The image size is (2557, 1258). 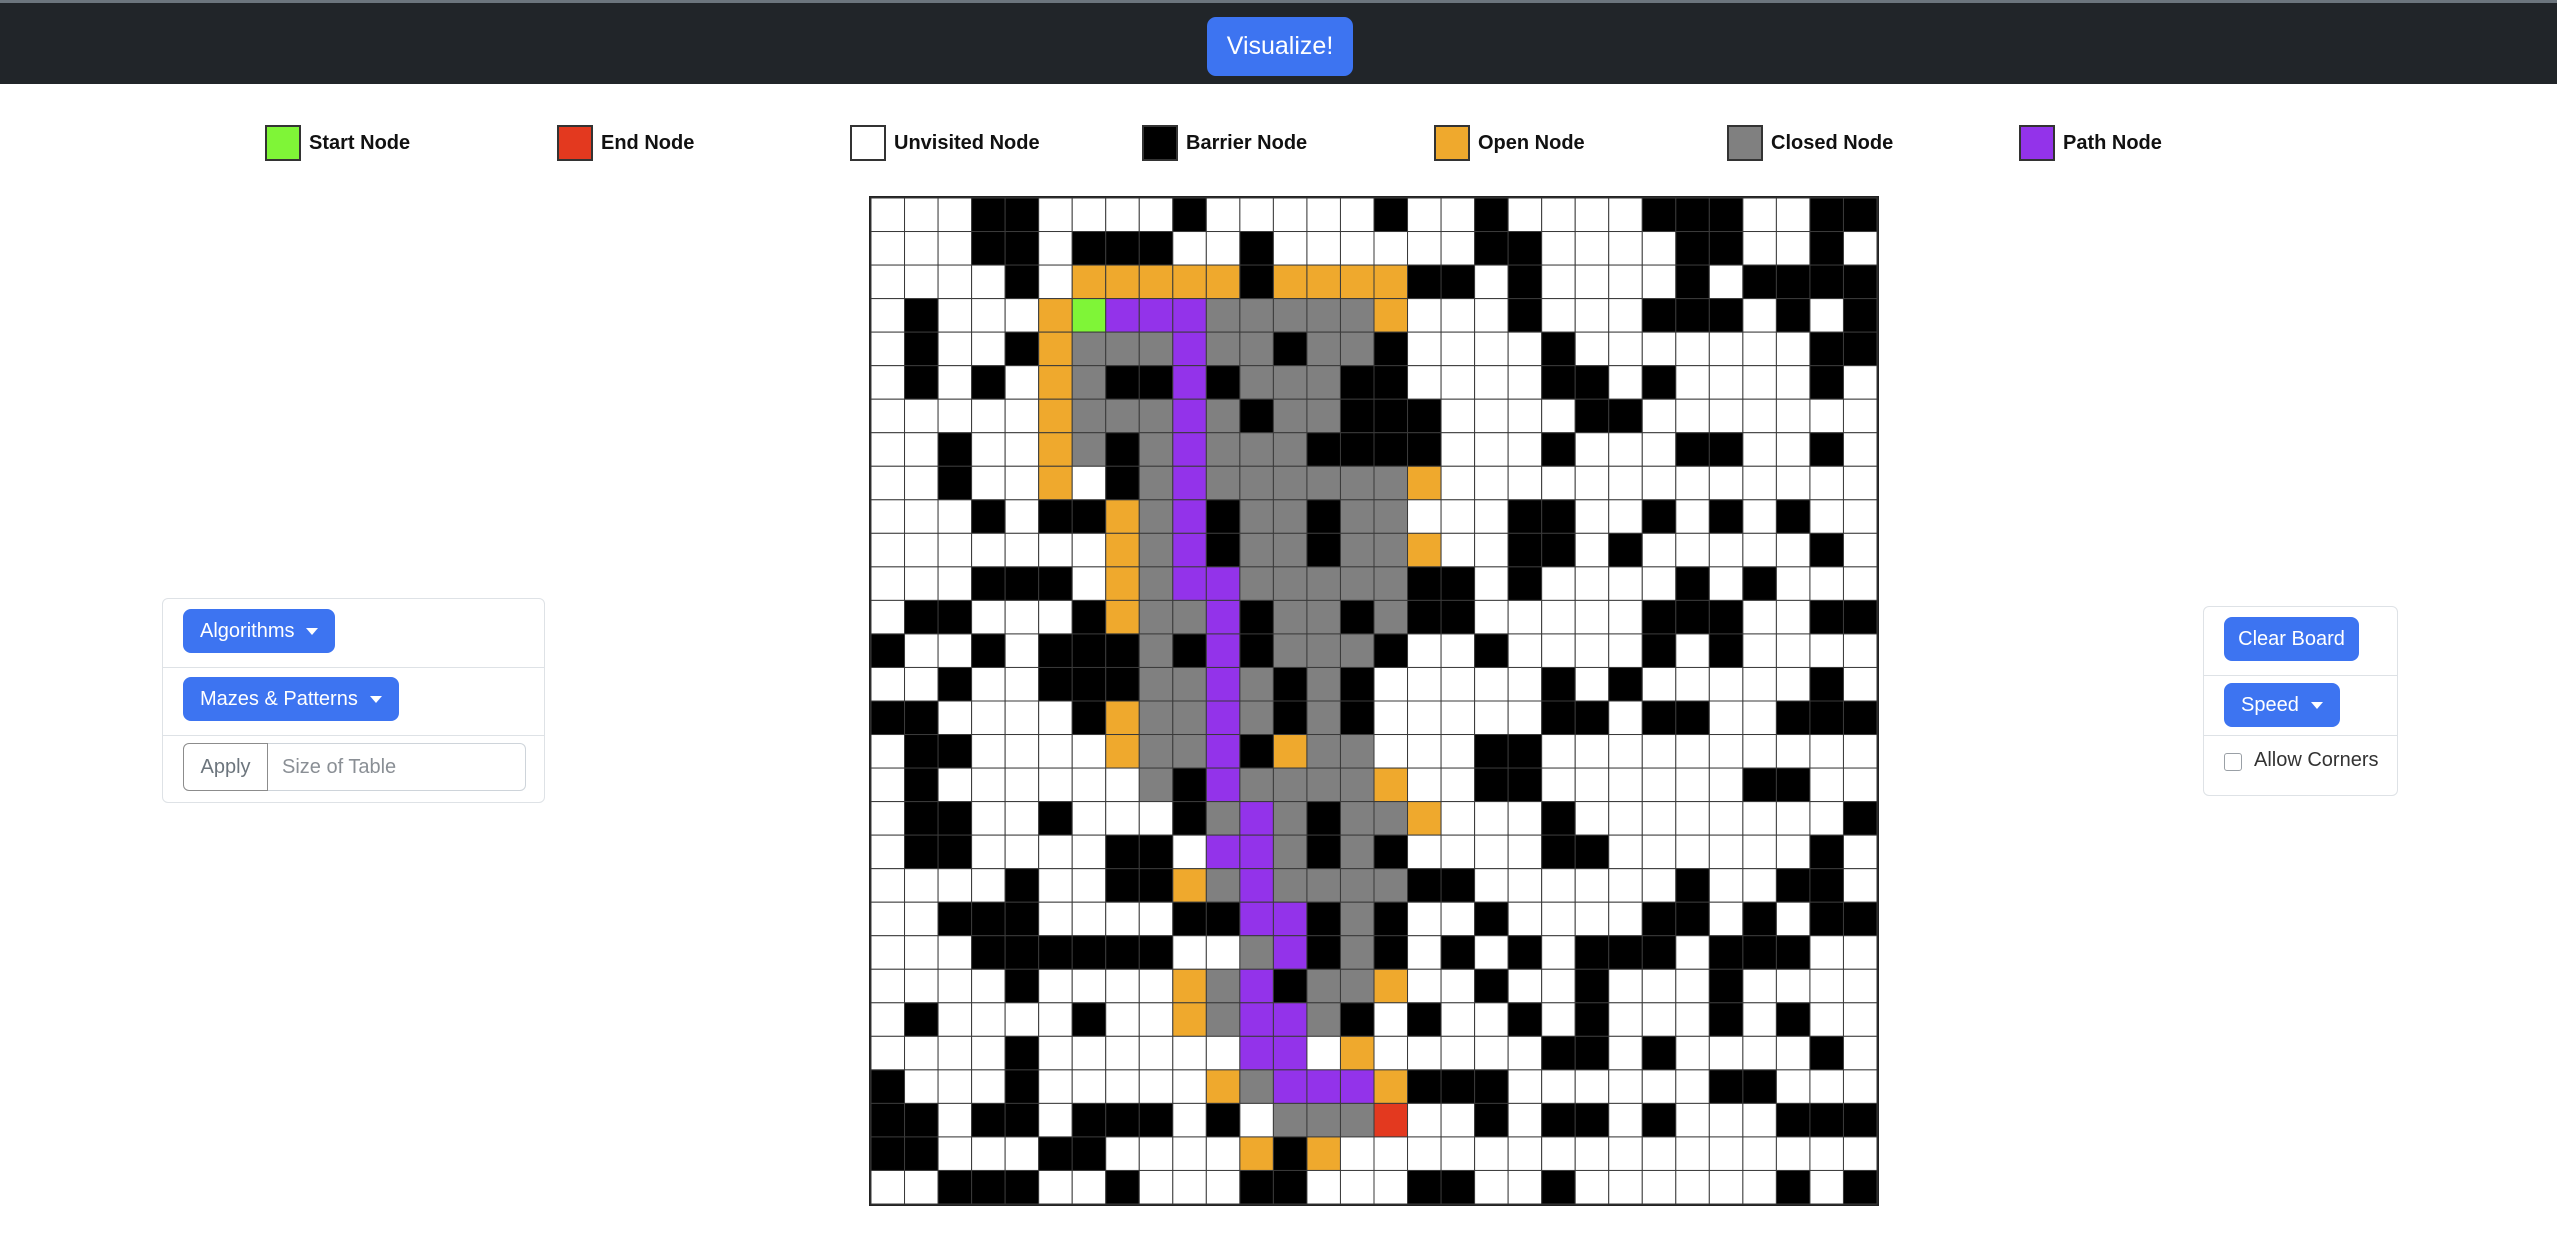 What do you see at coordinates (1391, 1120) in the screenshot?
I see `grid-cell-end` at bounding box center [1391, 1120].